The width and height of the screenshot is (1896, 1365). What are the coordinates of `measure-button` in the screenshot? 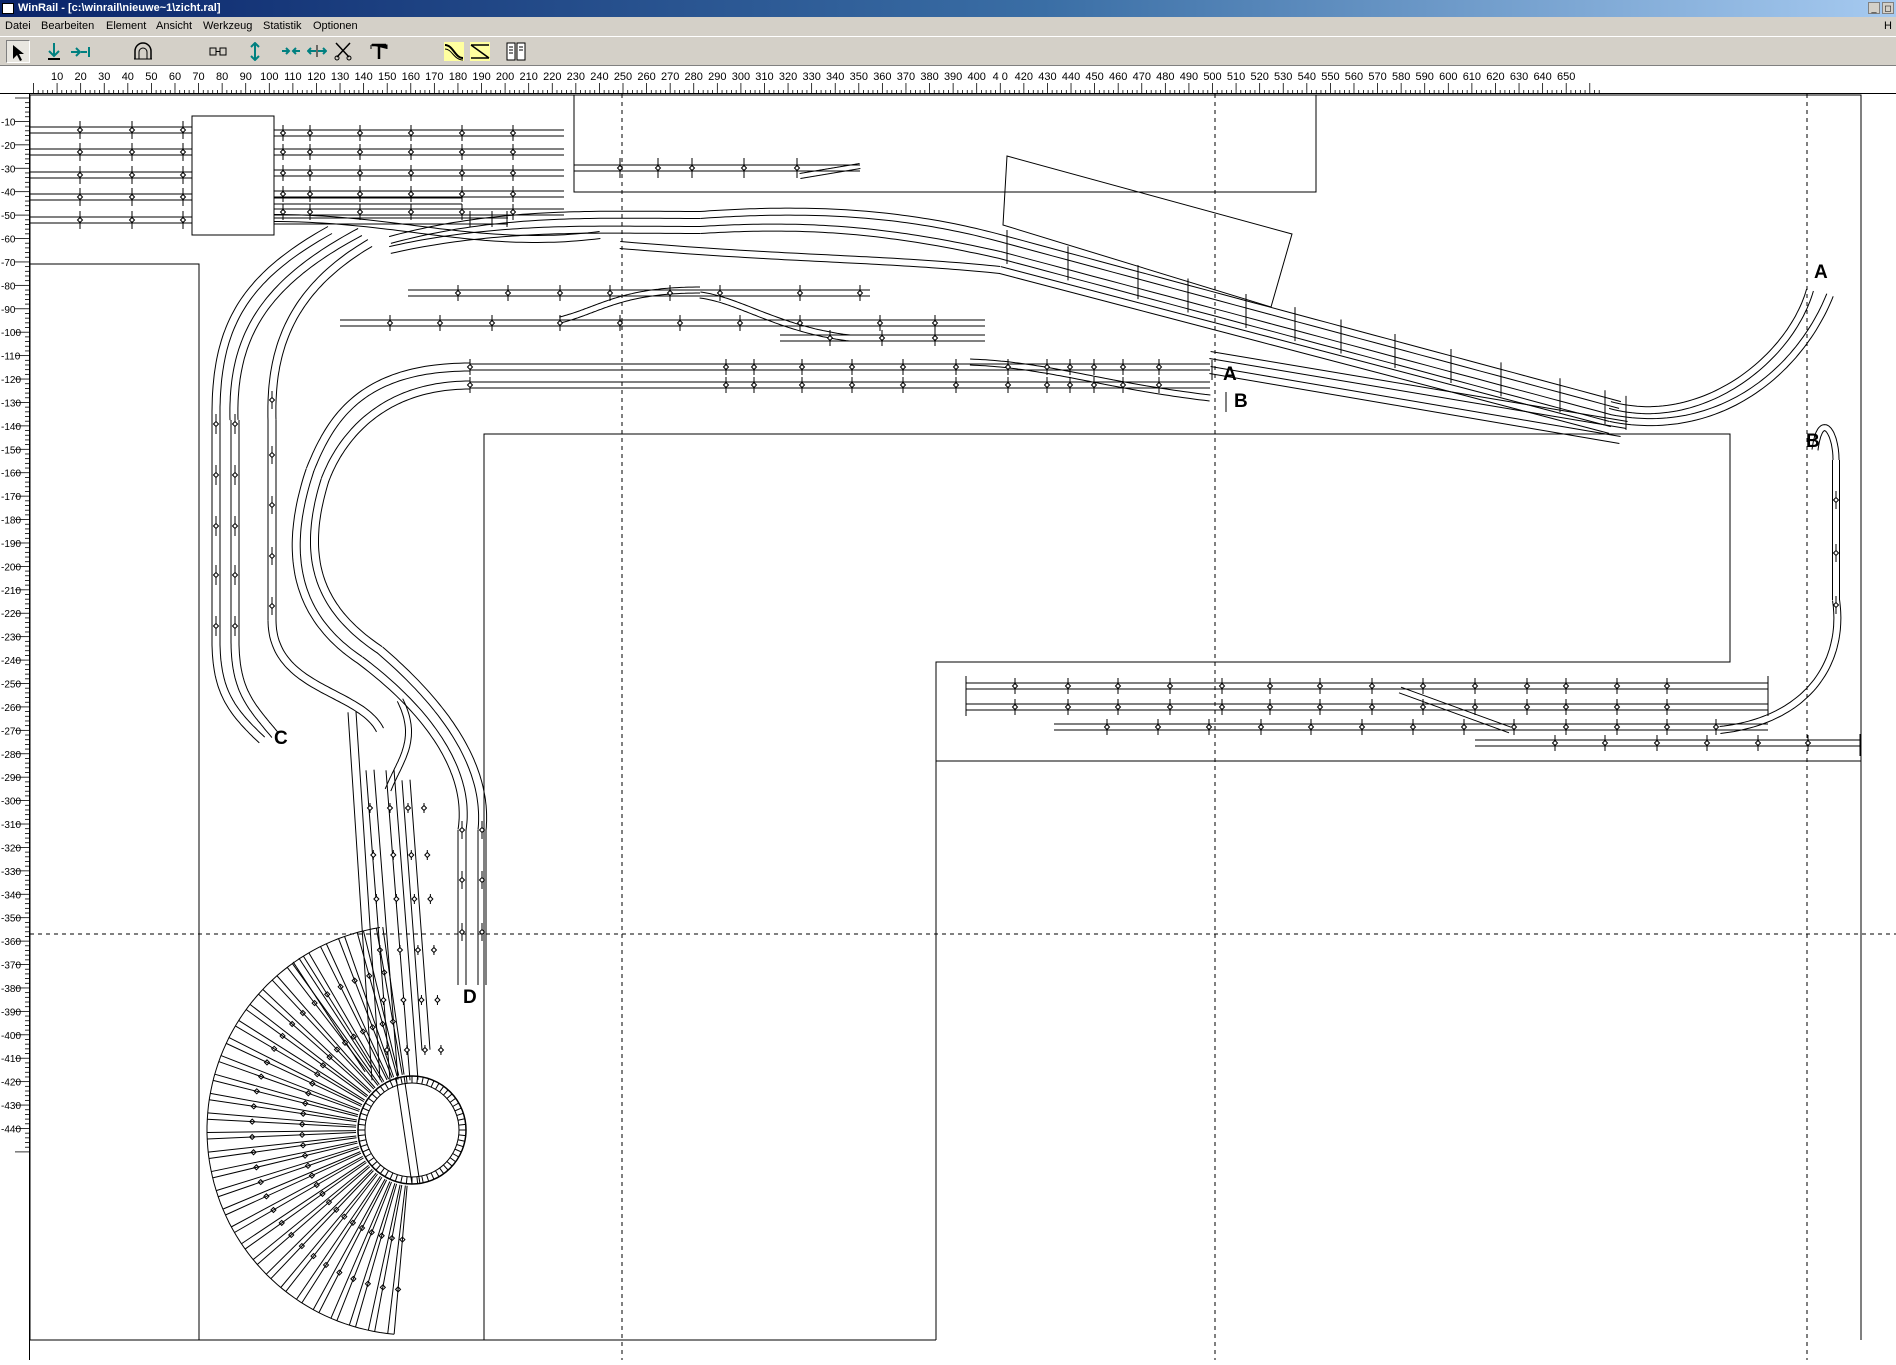 It's located at (218, 51).